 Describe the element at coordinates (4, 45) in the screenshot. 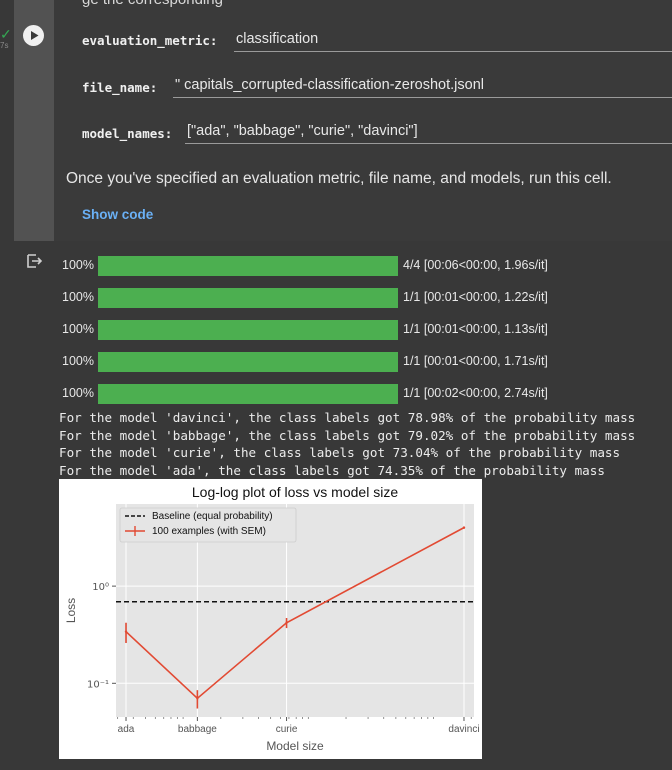

I see `execution-time: 7s` at that location.